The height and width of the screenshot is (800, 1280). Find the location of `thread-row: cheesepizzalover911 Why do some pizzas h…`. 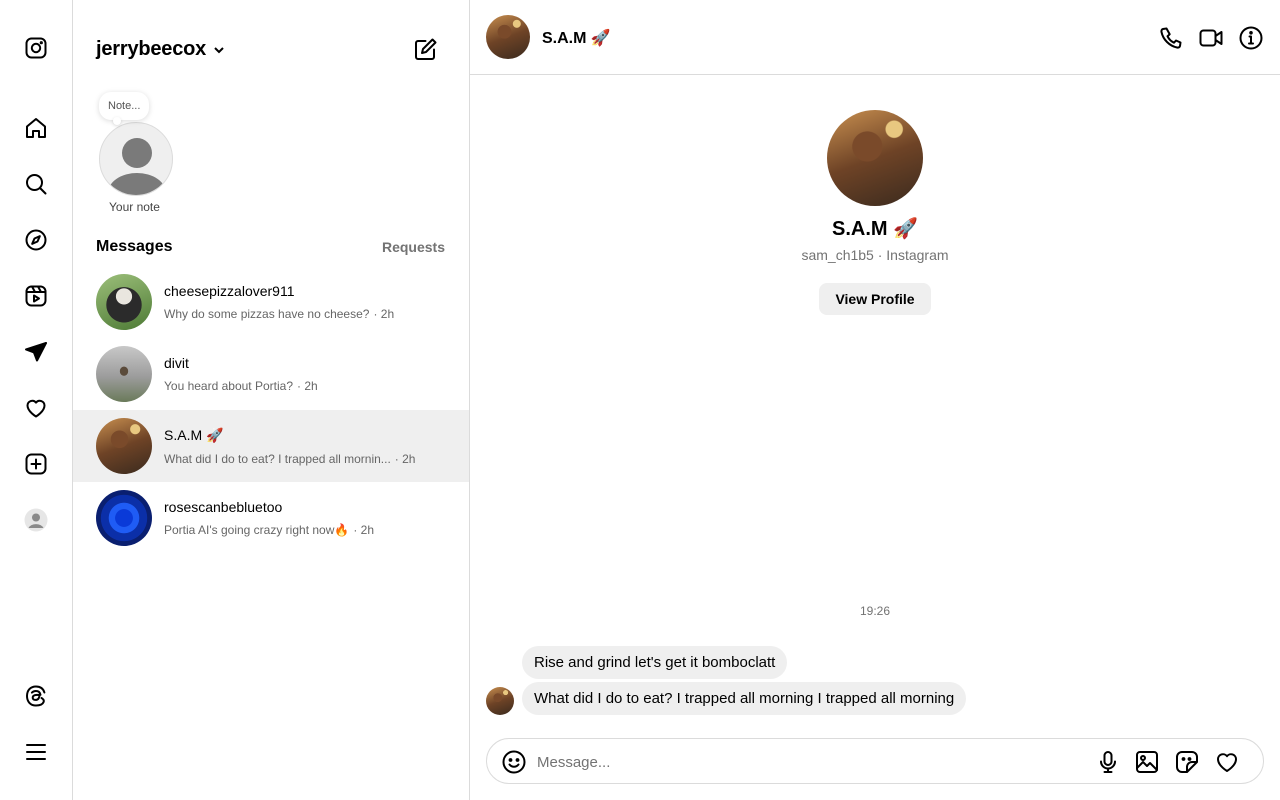

thread-row: cheesepizzalover911 Why do some pizzas h… is located at coordinates (271, 302).